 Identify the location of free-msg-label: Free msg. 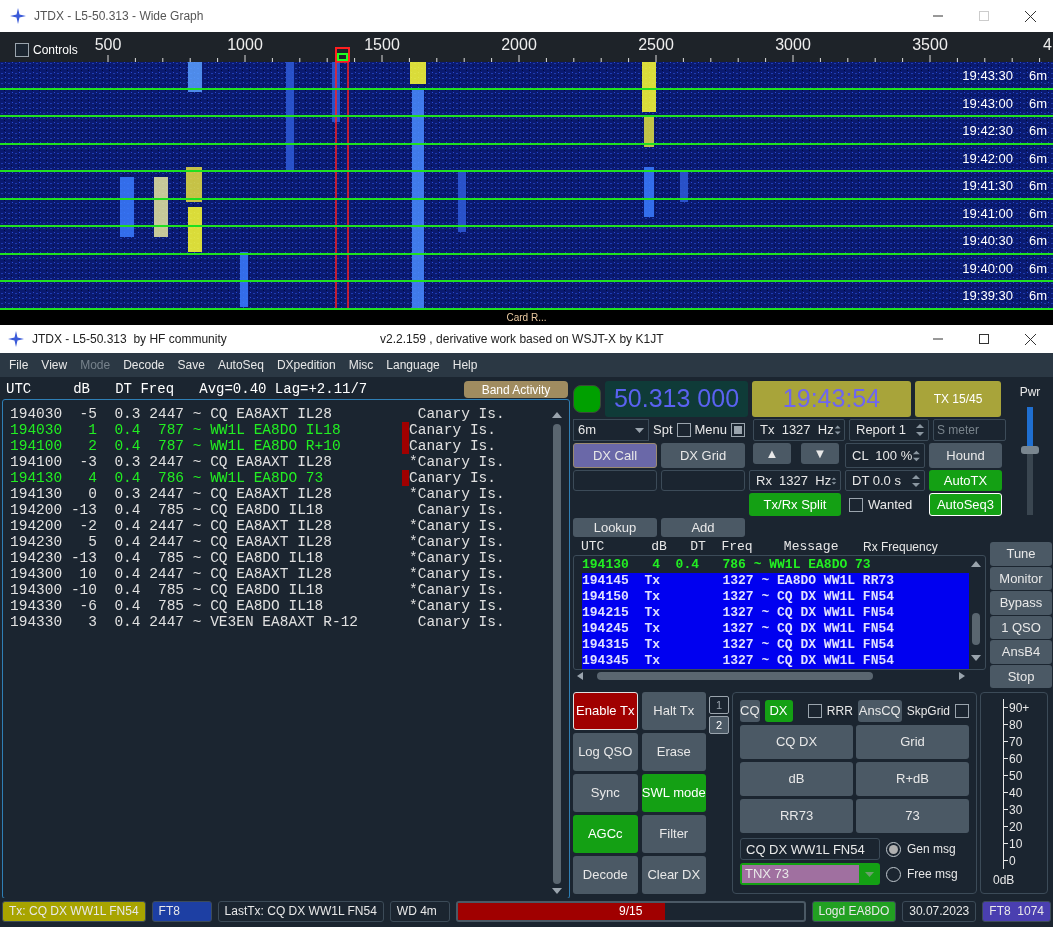
(932, 874).